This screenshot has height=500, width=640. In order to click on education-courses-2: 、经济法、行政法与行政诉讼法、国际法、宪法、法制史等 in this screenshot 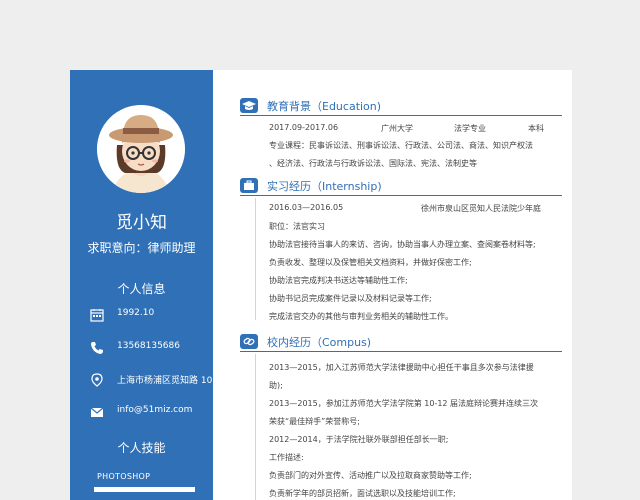, I will do `click(373, 163)`.